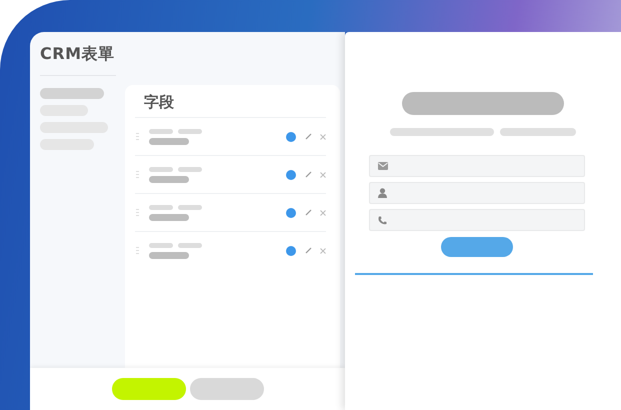 This screenshot has width=621, height=410. Describe the element at coordinates (383, 166) in the screenshot. I see `envelope-icon` at that location.